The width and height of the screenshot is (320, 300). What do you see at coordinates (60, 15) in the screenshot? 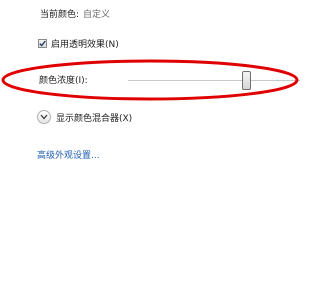
I see `current-color-label: 当前颜色:` at bounding box center [60, 15].